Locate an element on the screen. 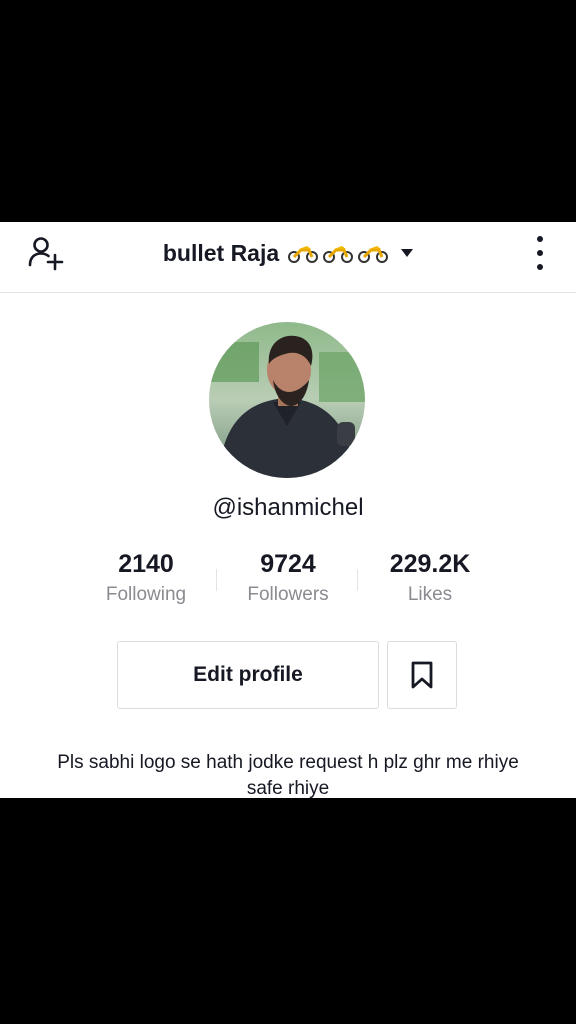 Image resolution: width=576 pixels, height=1024 pixels. top-bar: bullet Raja is located at coordinates (288, 257).